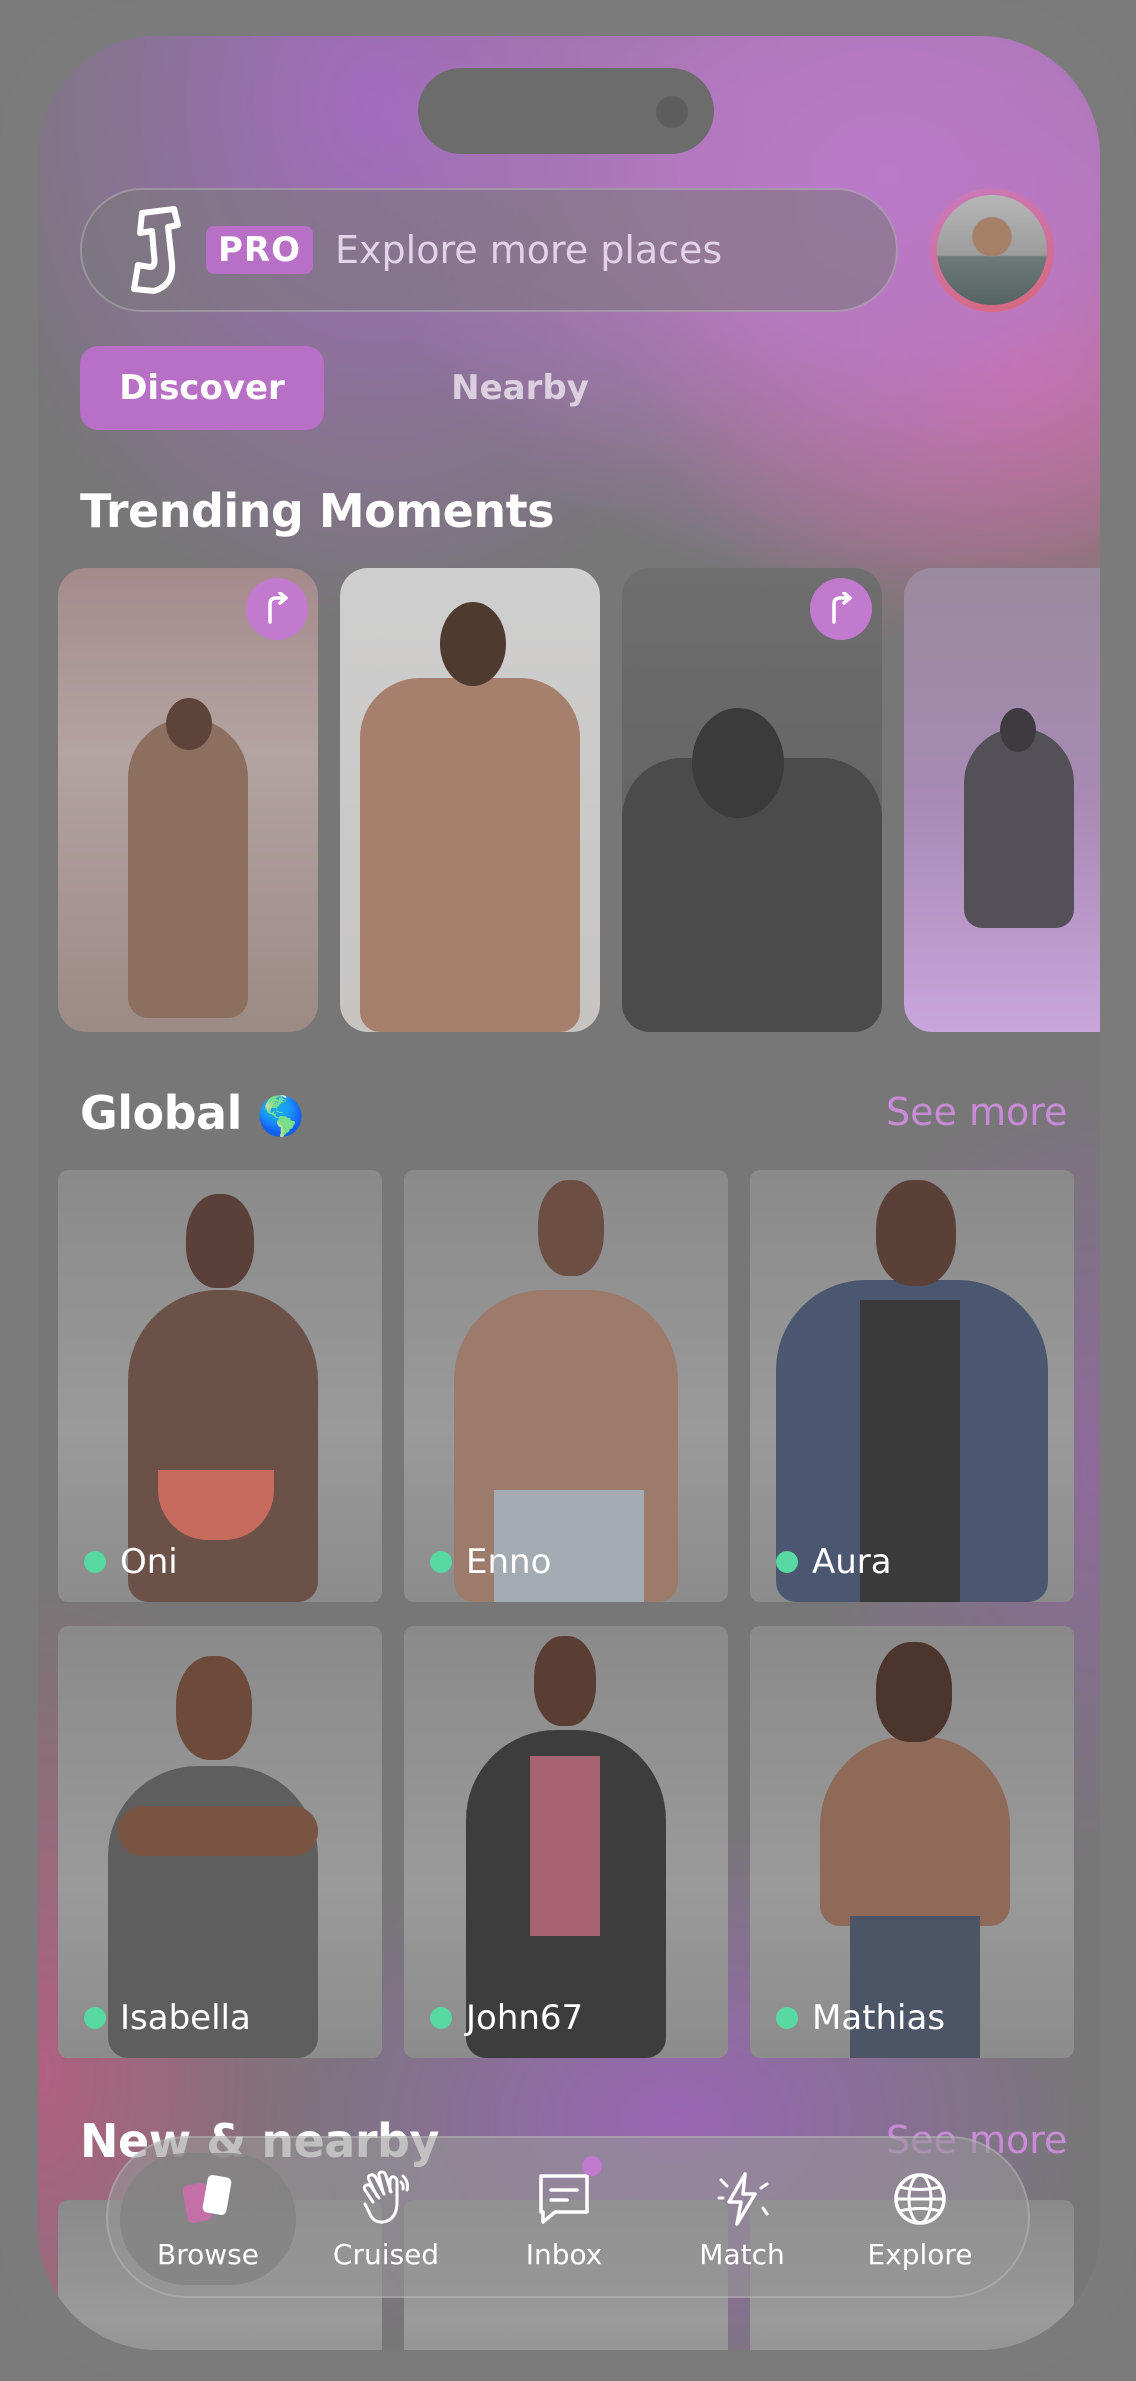 The image size is (1136, 2381). What do you see at coordinates (317, 511) in the screenshot?
I see `trending-moments-title: Trending Moments` at bounding box center [317, 511].